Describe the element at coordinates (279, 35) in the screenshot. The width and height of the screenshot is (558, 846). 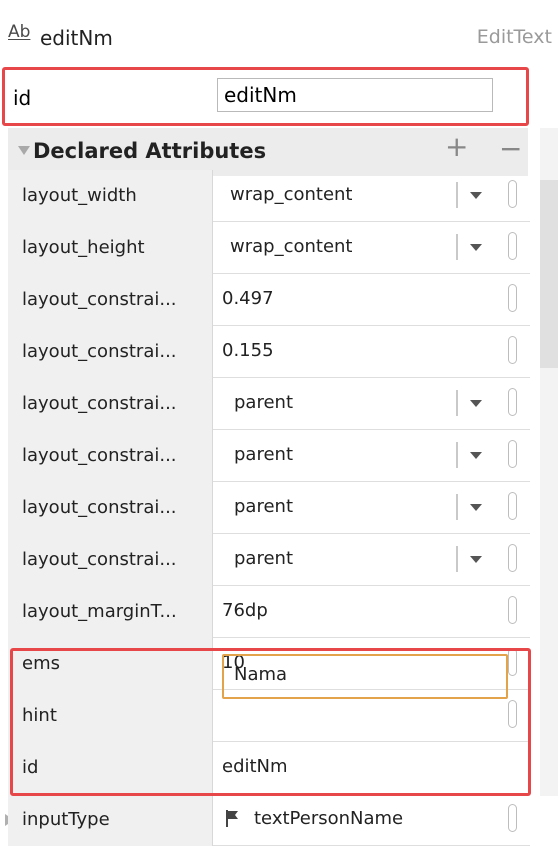
I see `component-header: Ab editNm EditText` at that location.